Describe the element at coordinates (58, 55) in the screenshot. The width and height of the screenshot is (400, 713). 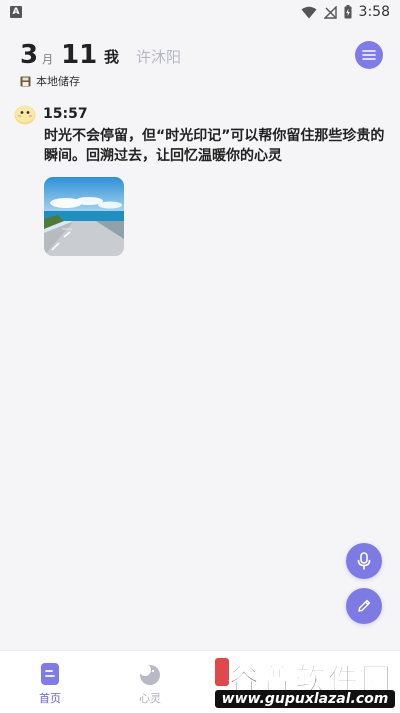
I see `date-display: 3 月 11` at that location.